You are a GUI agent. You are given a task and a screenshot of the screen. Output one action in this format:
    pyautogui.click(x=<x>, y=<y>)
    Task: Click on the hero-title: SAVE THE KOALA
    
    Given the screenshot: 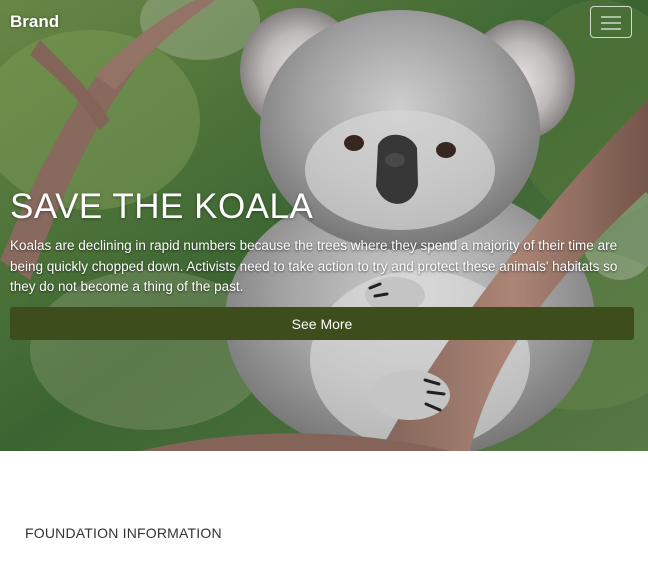 What is the action you would take?
    pyautogui.click(x=162, y=206)
    